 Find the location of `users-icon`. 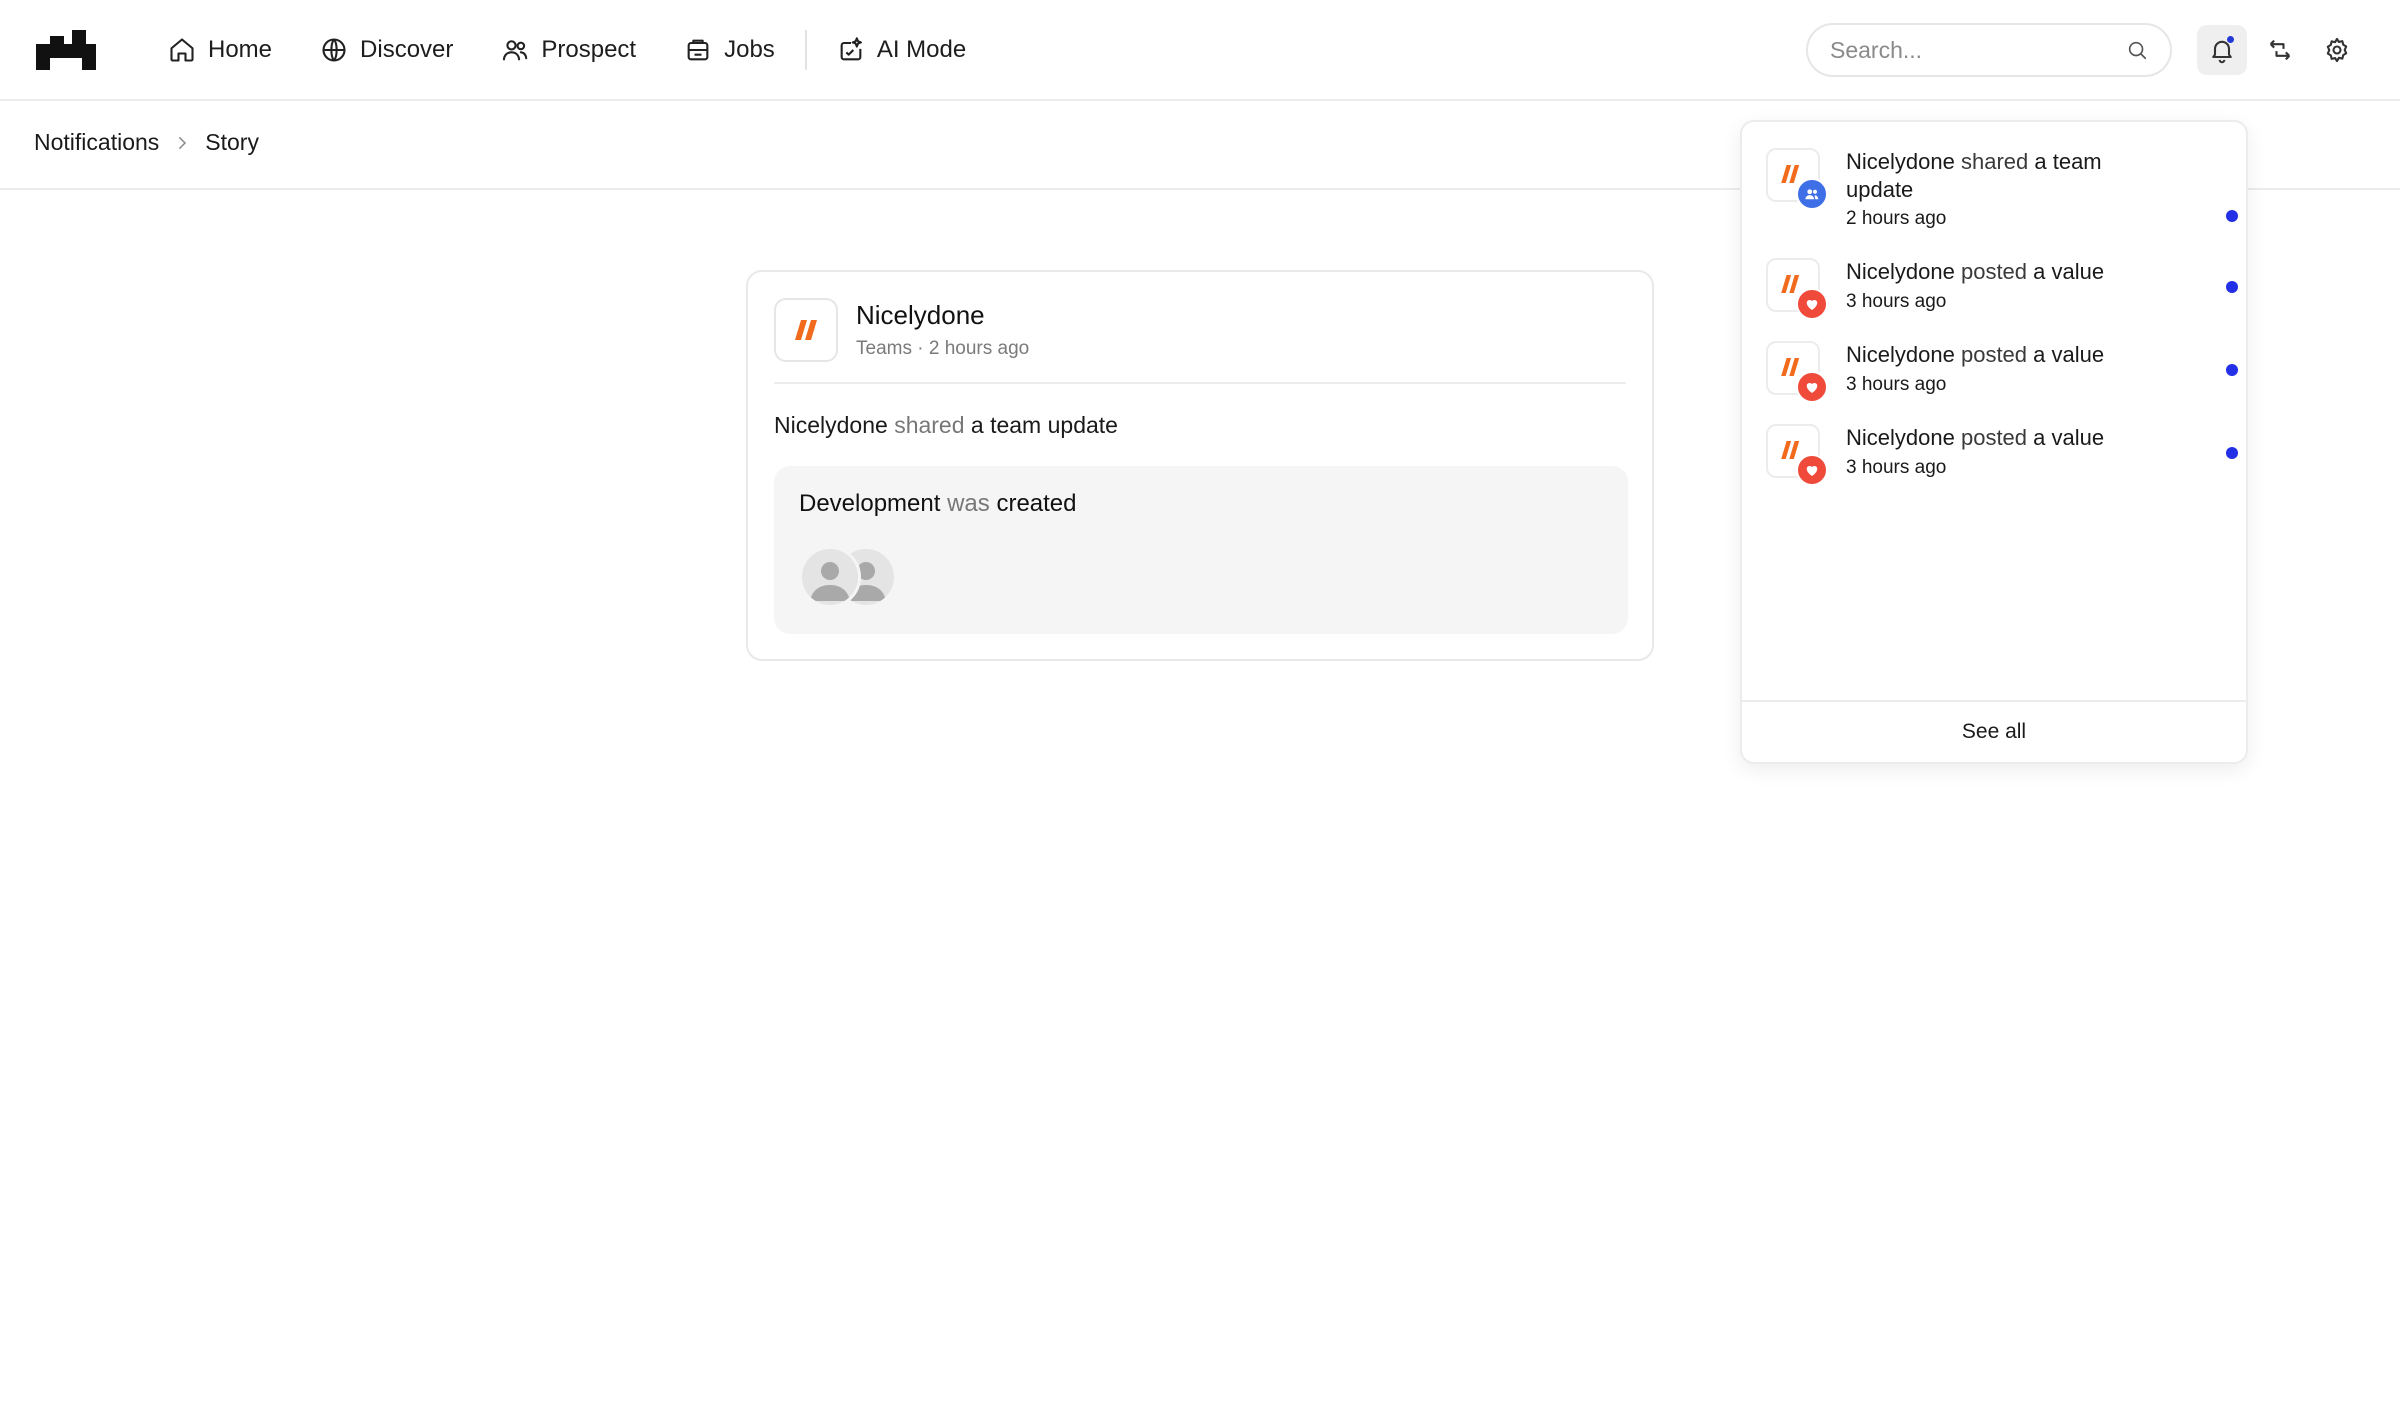

users-icon is located at coordinates (515, 50).